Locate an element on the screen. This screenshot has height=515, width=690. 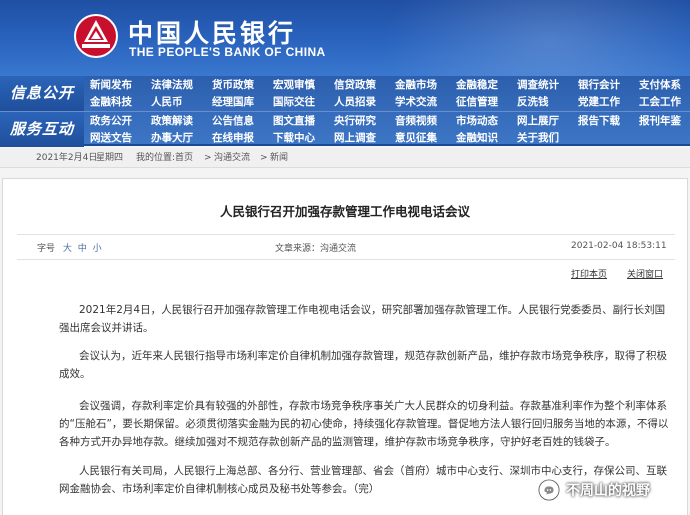
nav-item: 支付体系 is located at coordinates (660, 85).